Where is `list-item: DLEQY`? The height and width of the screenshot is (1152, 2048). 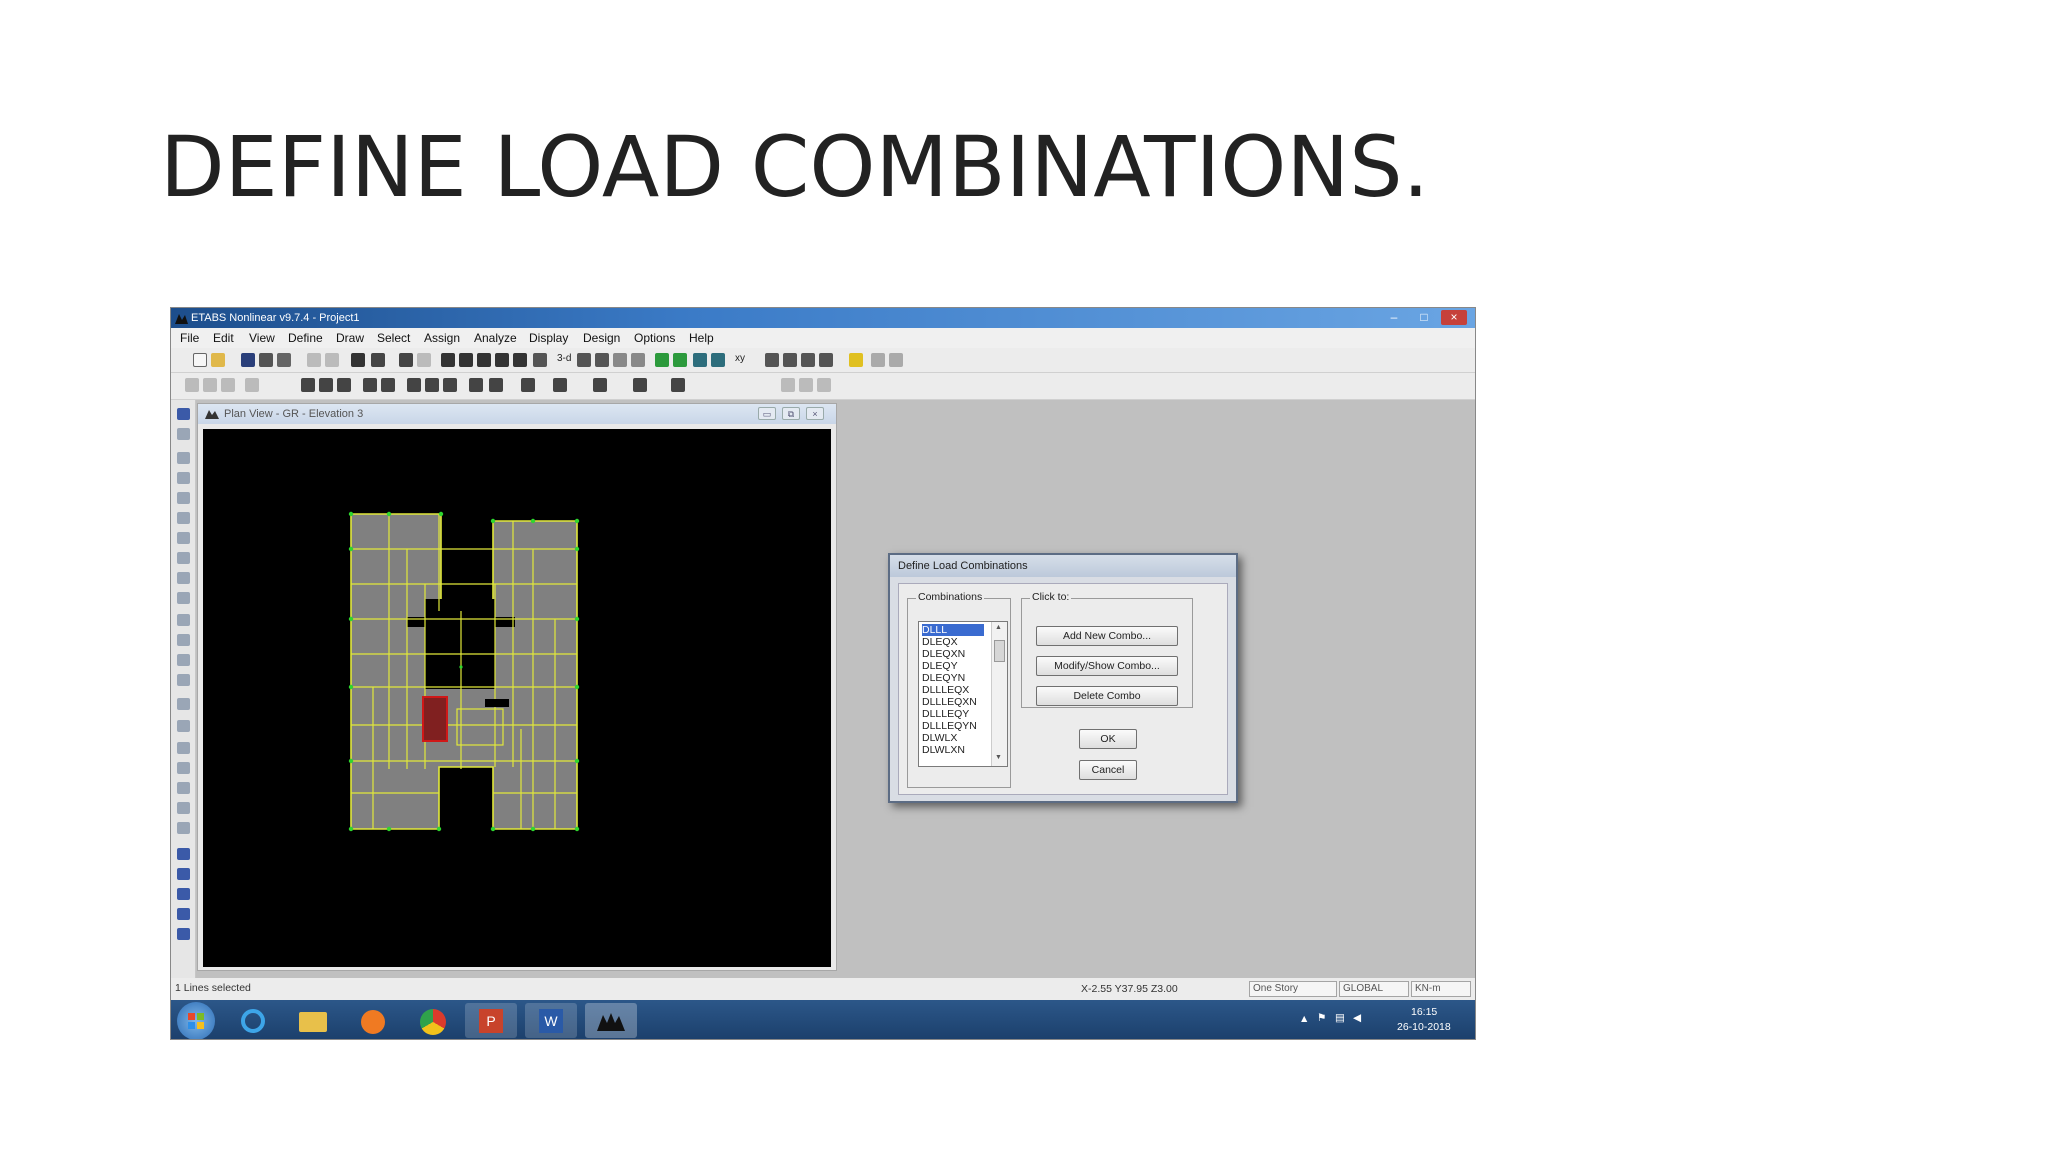 list-item: DLEQY is located at coordinates (953, 666).